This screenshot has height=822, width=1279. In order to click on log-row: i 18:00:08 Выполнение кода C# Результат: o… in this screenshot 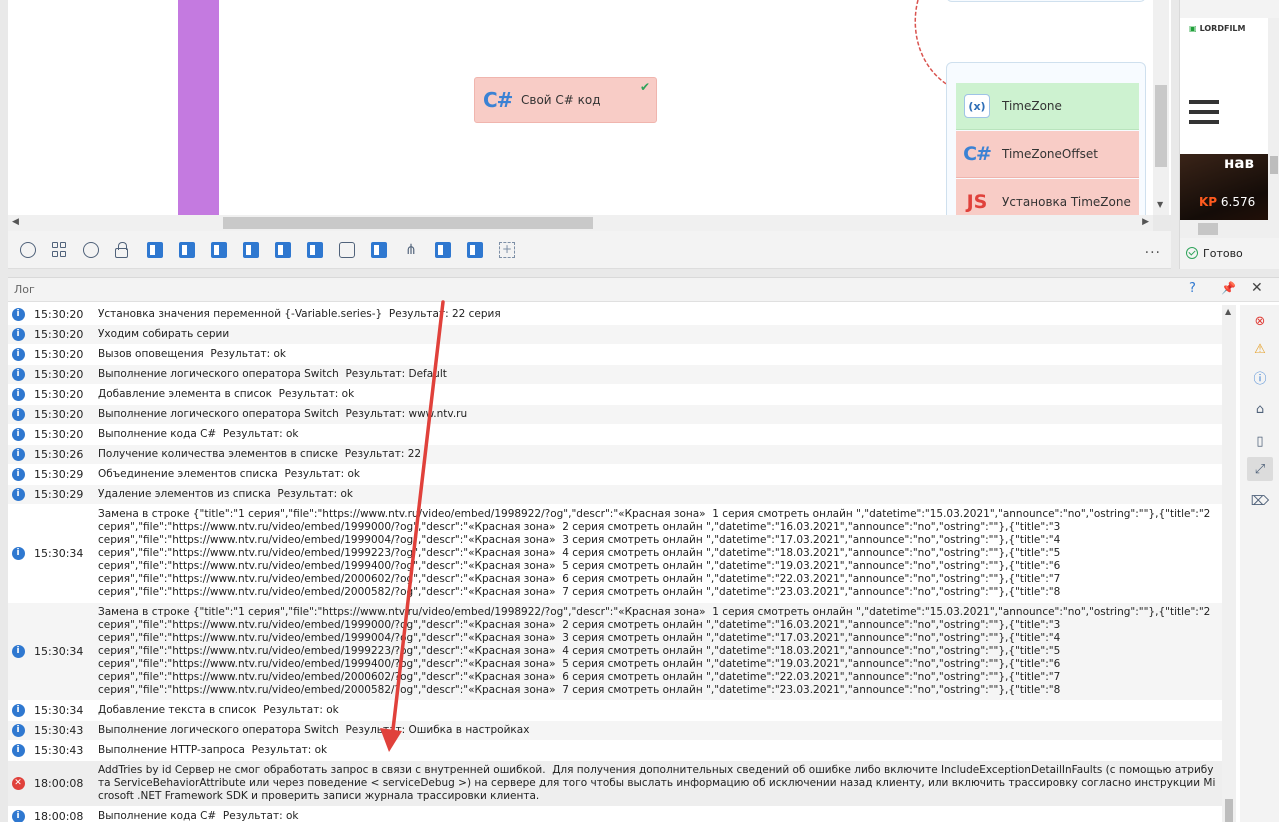, I will do `click(615, 814)`.